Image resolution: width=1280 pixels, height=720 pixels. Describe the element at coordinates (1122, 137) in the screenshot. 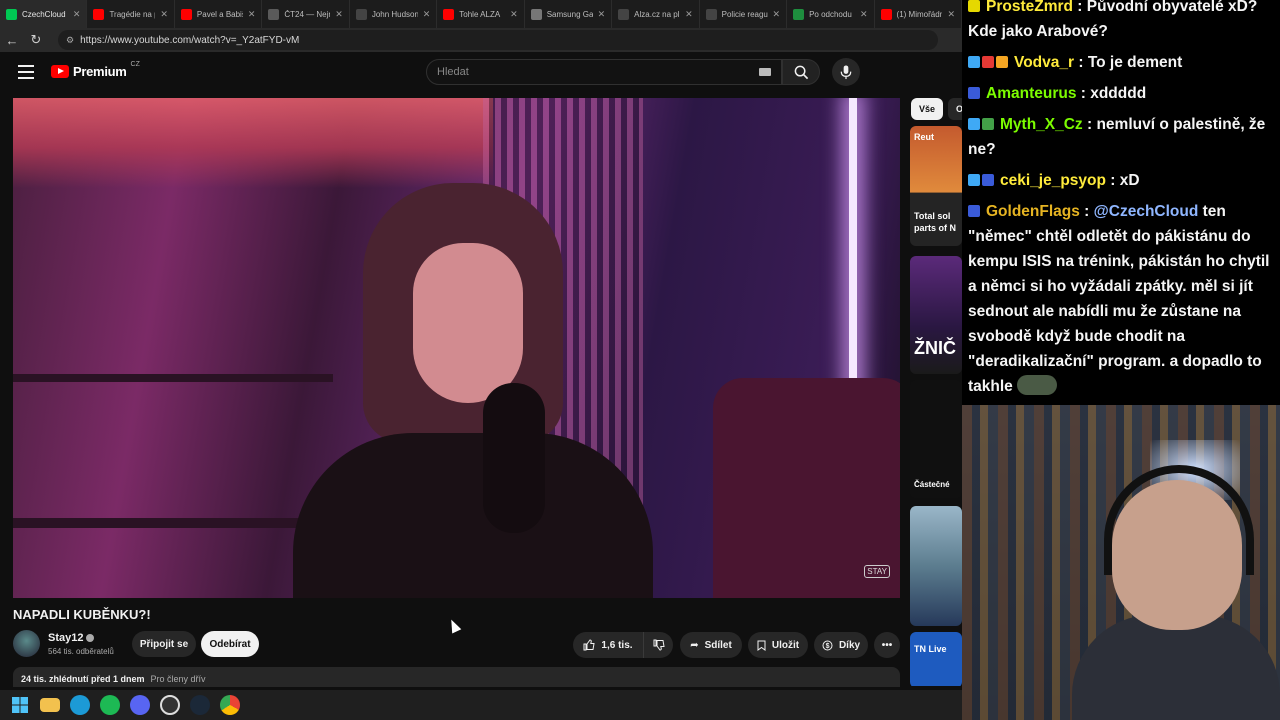

I see `chat-message: Myth_X_Cz : nemluví o palestině, že ne?` at that location.